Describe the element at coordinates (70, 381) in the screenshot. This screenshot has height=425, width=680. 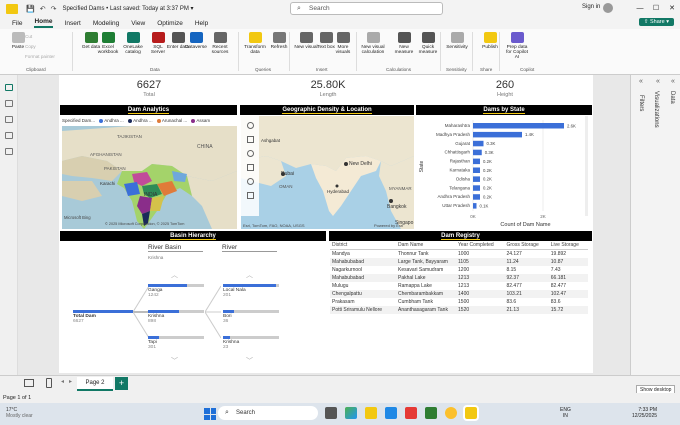
I see `next-page-icon: ▸` at that location.